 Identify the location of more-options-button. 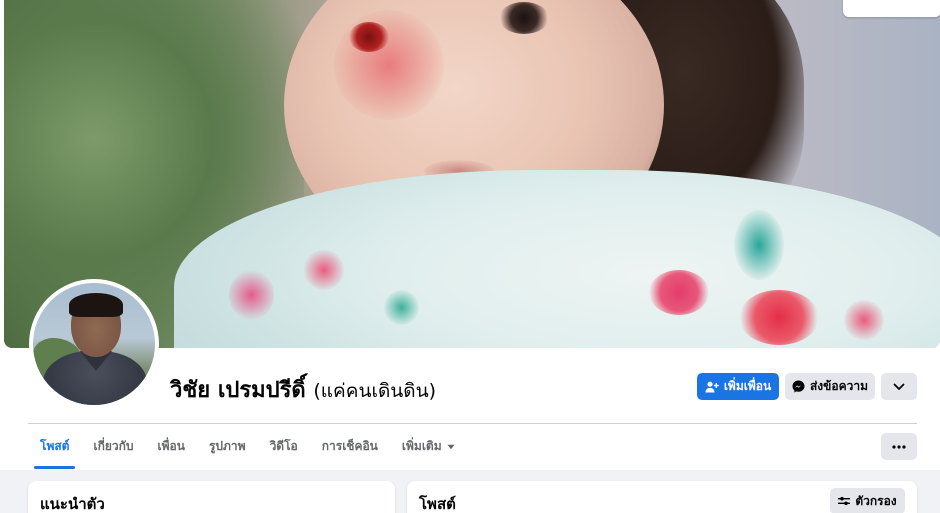
(899, 386).